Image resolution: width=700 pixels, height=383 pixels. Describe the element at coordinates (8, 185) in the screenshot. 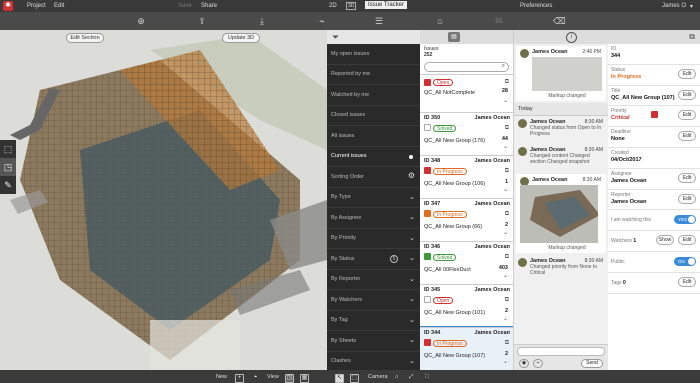

I see `markup-pen-icon: ✎` at that location.